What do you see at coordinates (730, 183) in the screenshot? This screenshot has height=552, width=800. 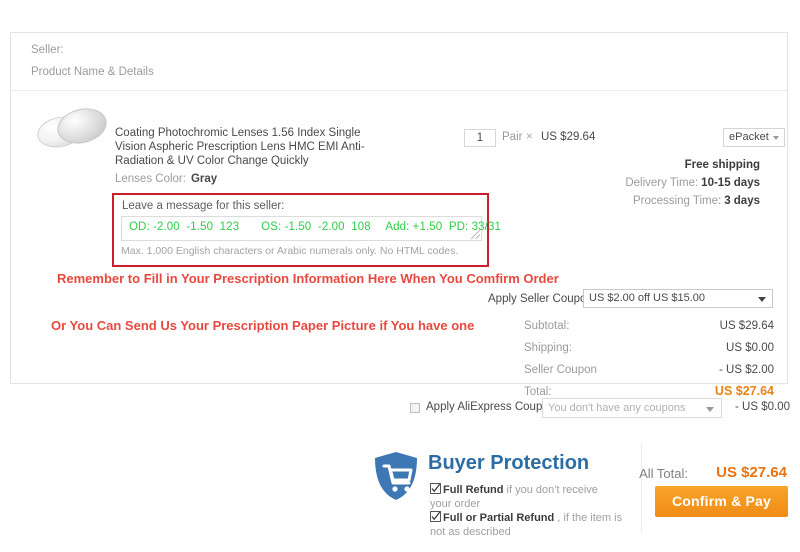 I see `delivery-time-value: 10-15 days` at bounding box center [730, 183].